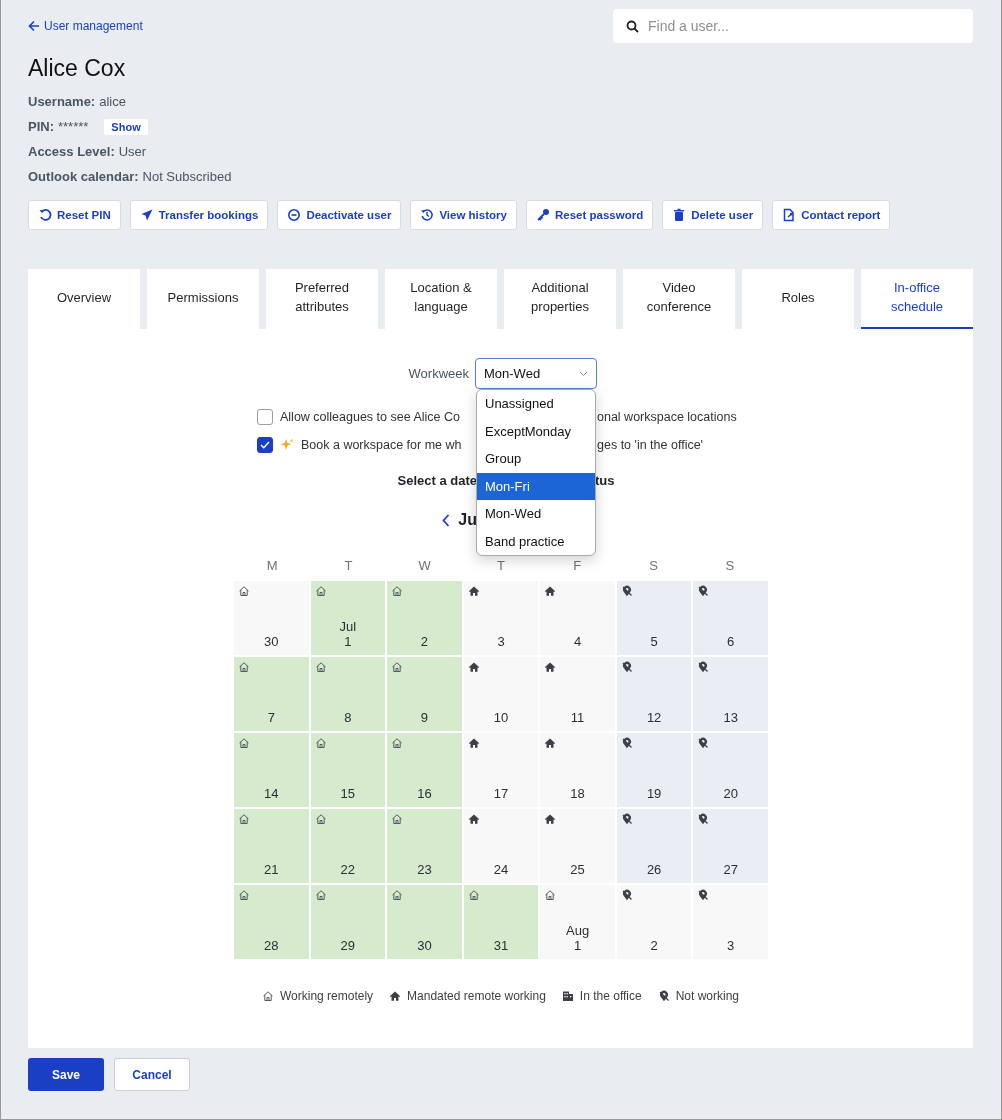  I want to click on chevron-left-icon, so click(446, 520).